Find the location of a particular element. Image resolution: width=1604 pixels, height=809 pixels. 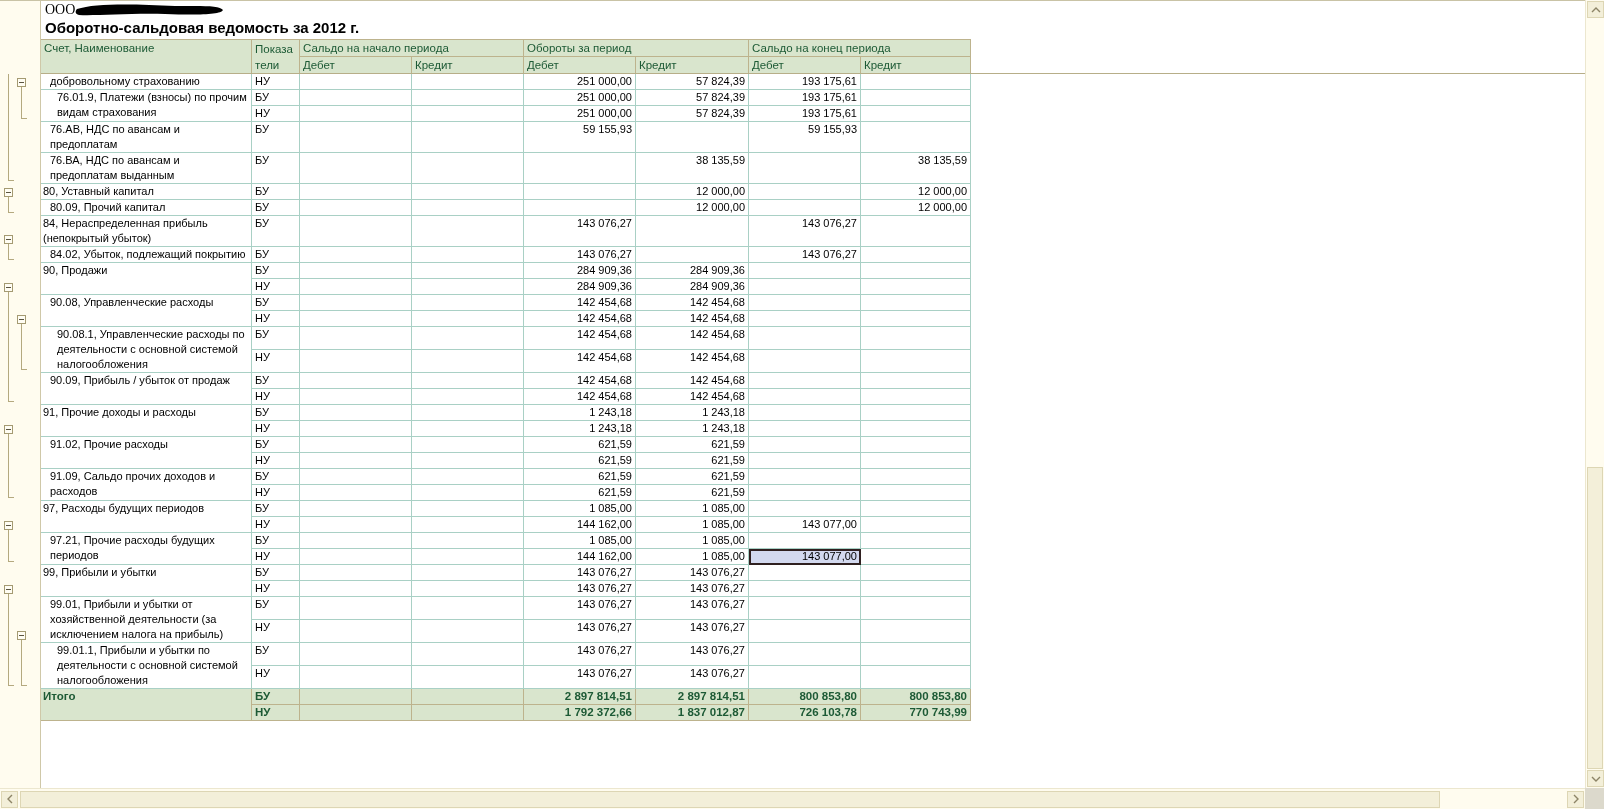

account-cell: 99, Прибыли и убытки is located at coordinates (146, 581).